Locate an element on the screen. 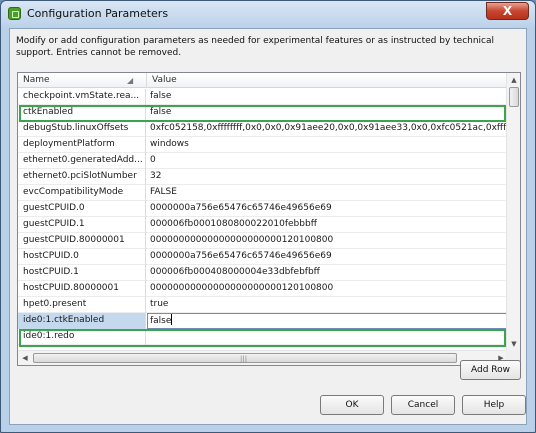  param-name-cell: debugStub.linuxOffsets is located at coordinates (82, 129).